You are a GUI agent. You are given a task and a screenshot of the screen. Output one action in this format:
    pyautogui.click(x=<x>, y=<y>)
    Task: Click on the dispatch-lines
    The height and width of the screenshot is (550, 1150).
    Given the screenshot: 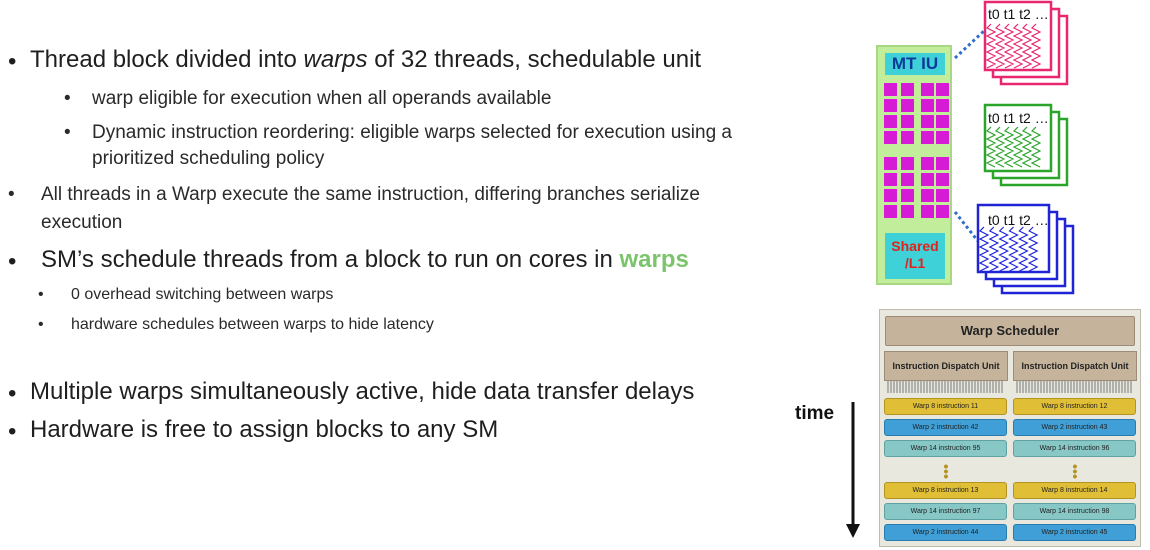 What is the action you would take?
    pyautogui.click(x=1009, y=387)
    